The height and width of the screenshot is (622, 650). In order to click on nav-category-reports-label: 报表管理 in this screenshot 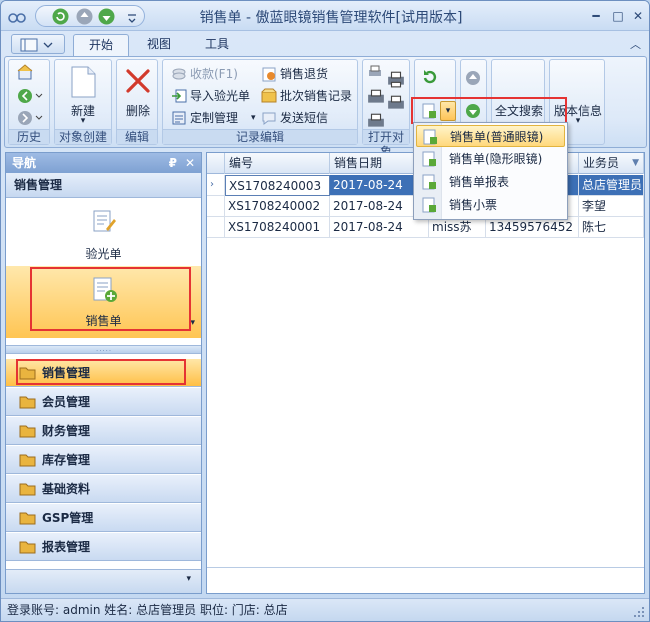, I will do `click(66, 547)`.